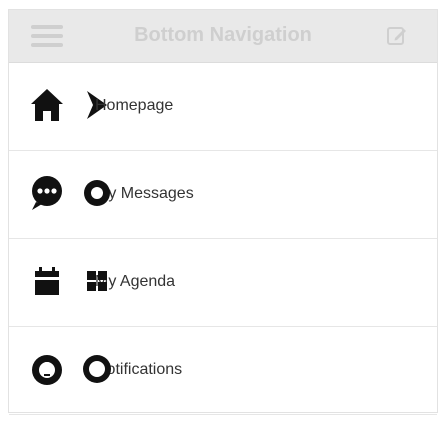 Image resolution: width=447 pixels, height=425 pixels. I want to click on page-title: Bottom Navigation, so click(223, 35).